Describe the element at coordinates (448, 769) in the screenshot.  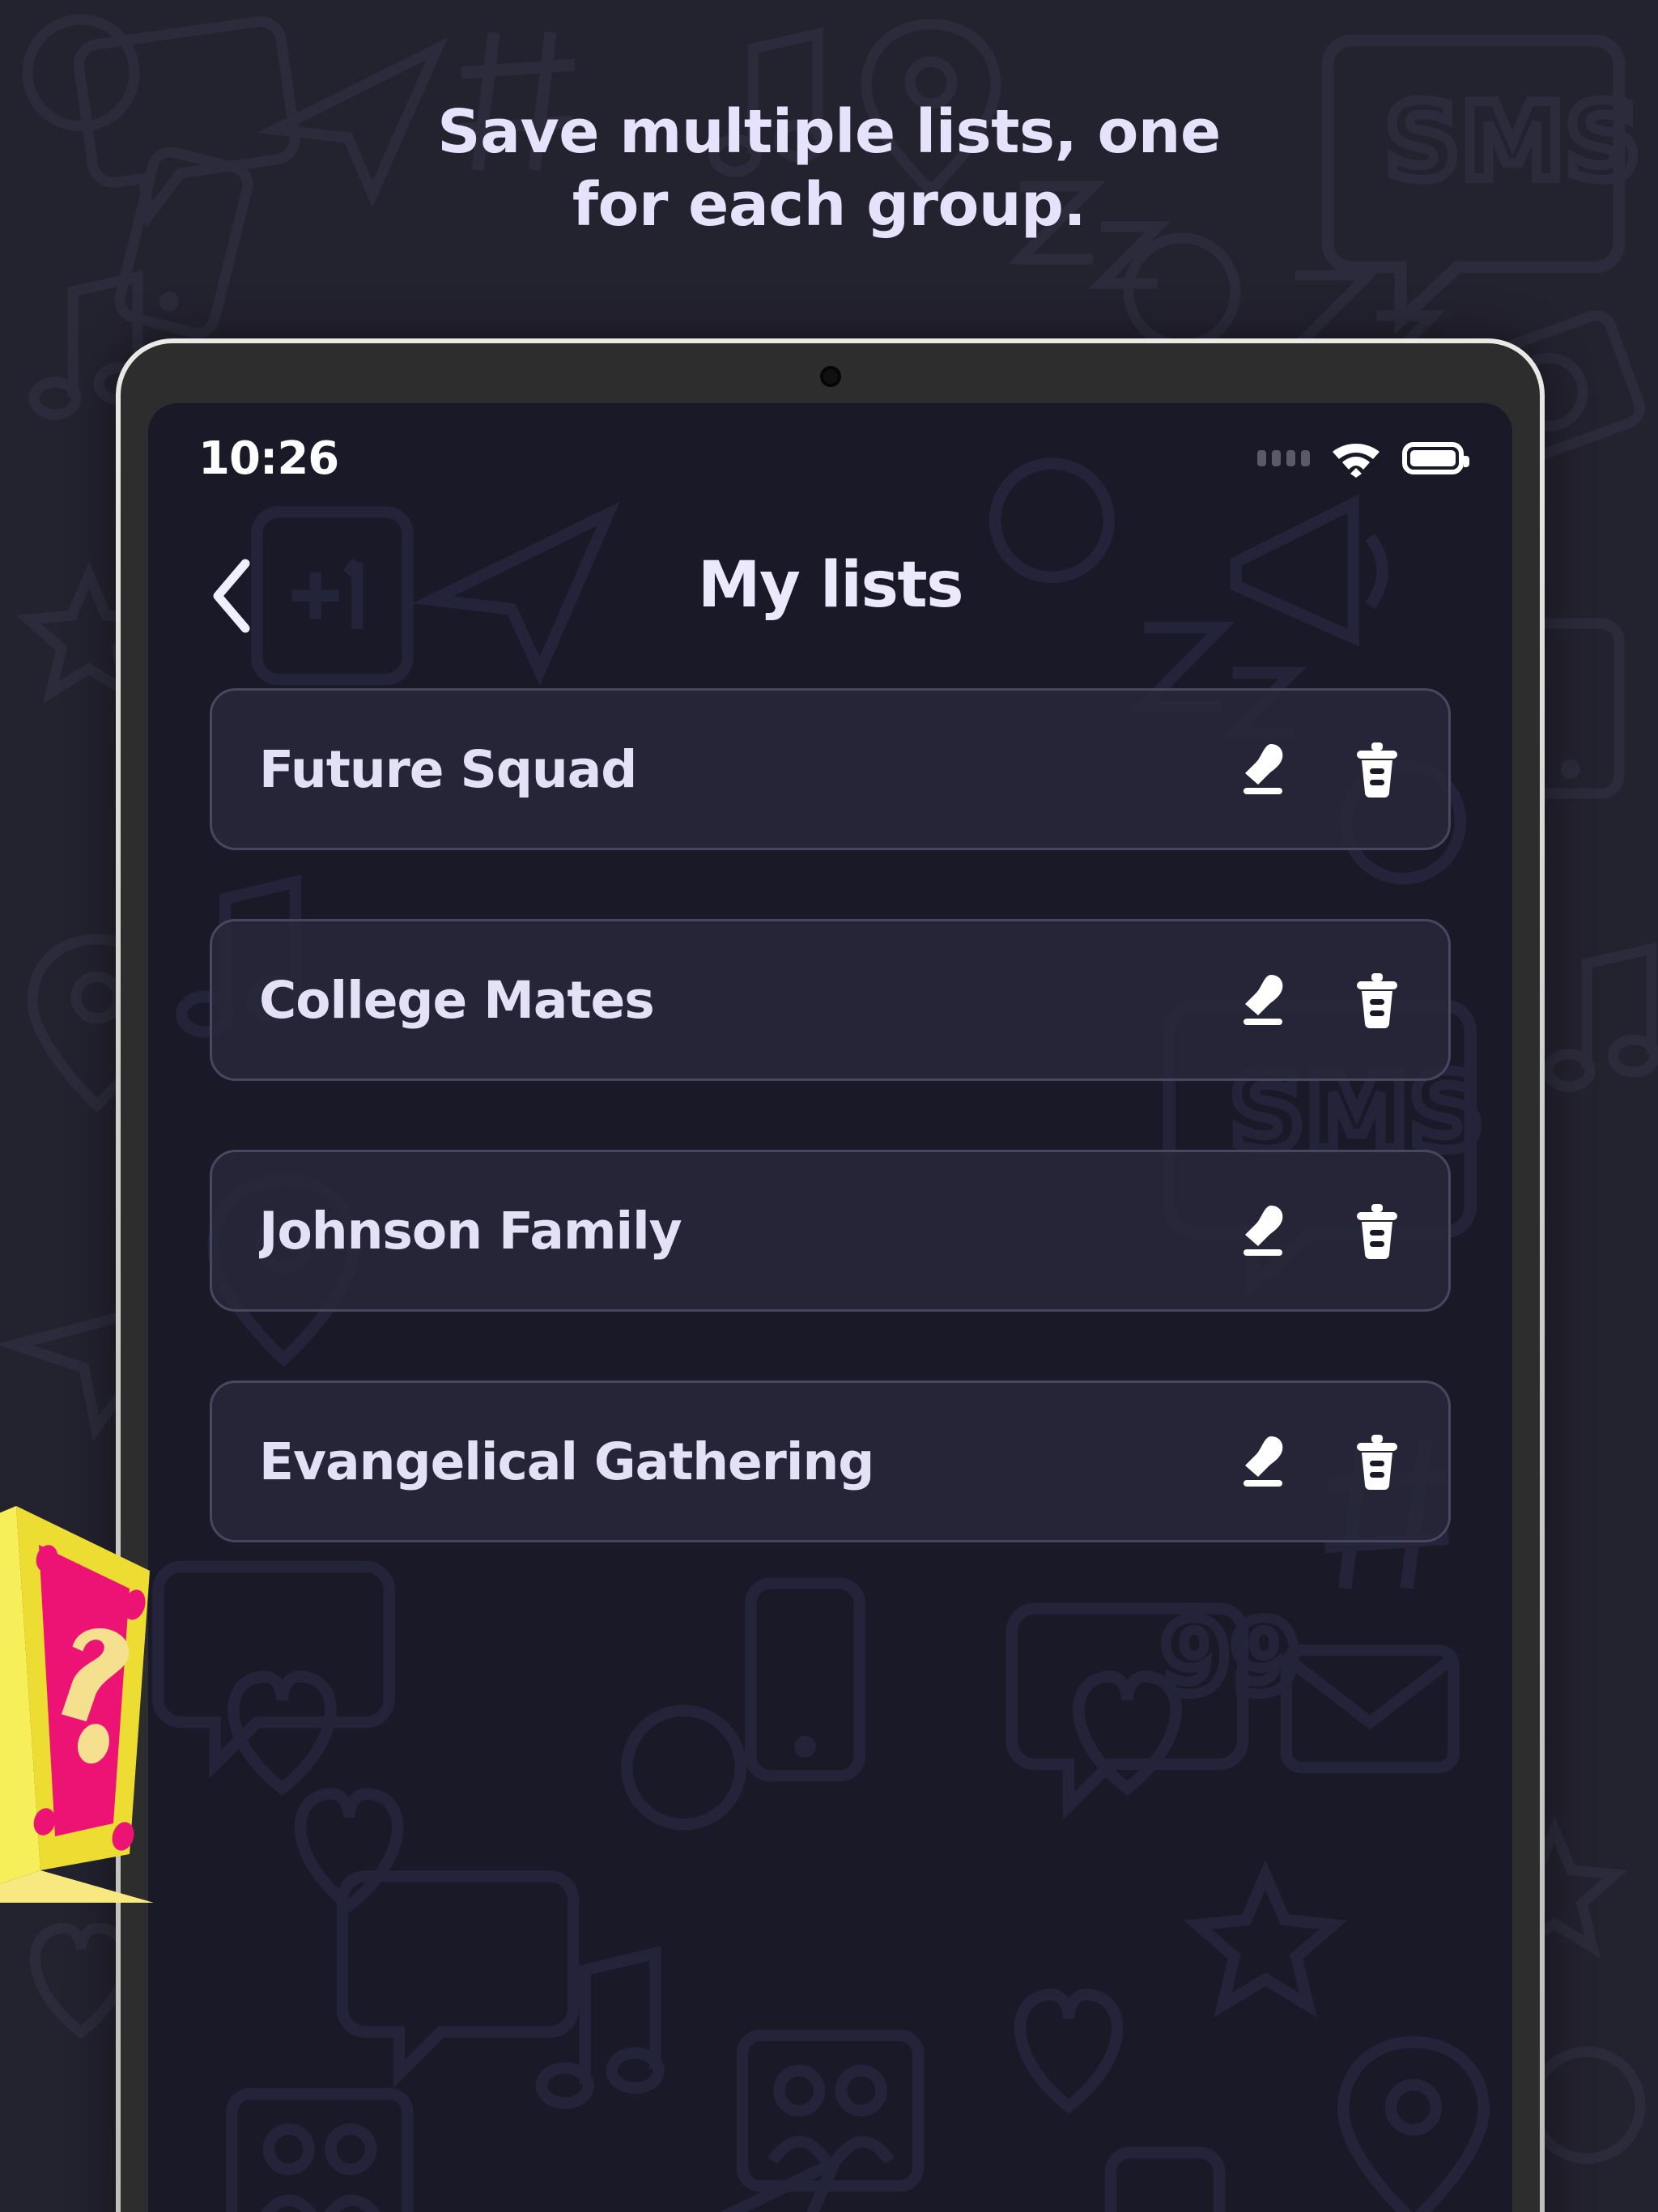
I see `list-item-label: Future Squad` at that location.